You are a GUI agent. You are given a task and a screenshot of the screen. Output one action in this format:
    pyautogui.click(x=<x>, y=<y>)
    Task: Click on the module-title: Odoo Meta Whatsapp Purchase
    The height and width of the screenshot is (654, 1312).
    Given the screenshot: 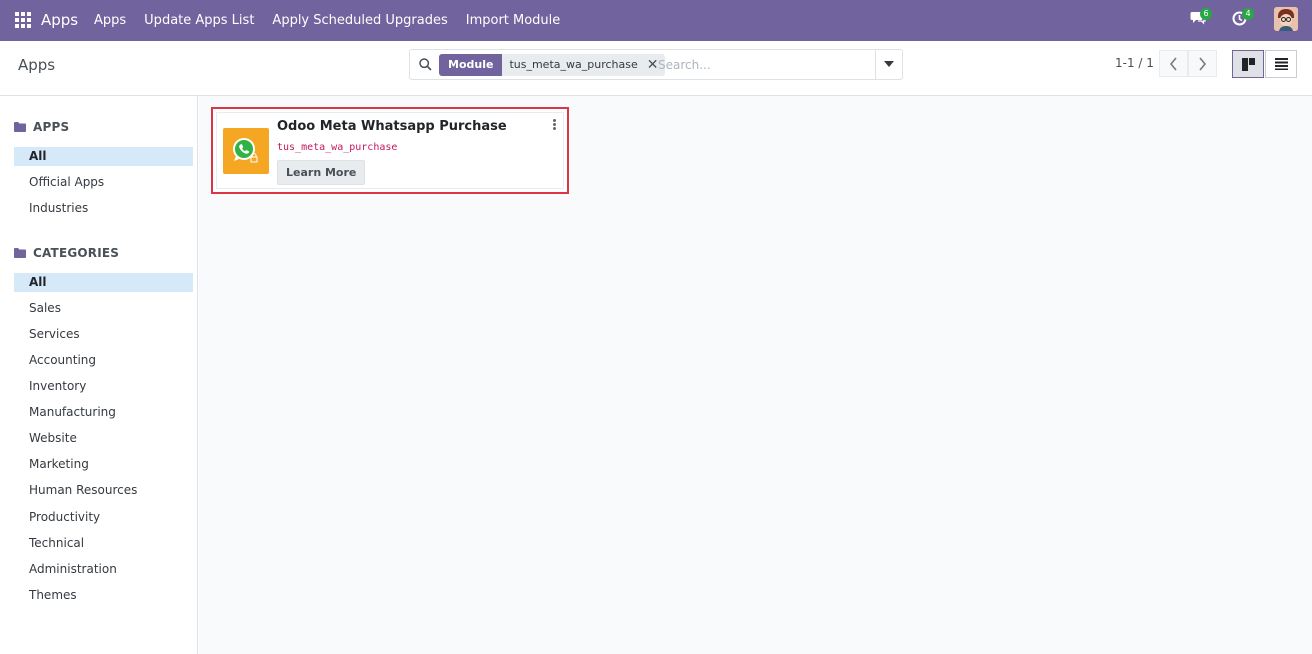 What is the action you would take?
    pyautogui.click(x=392, y=126)
    